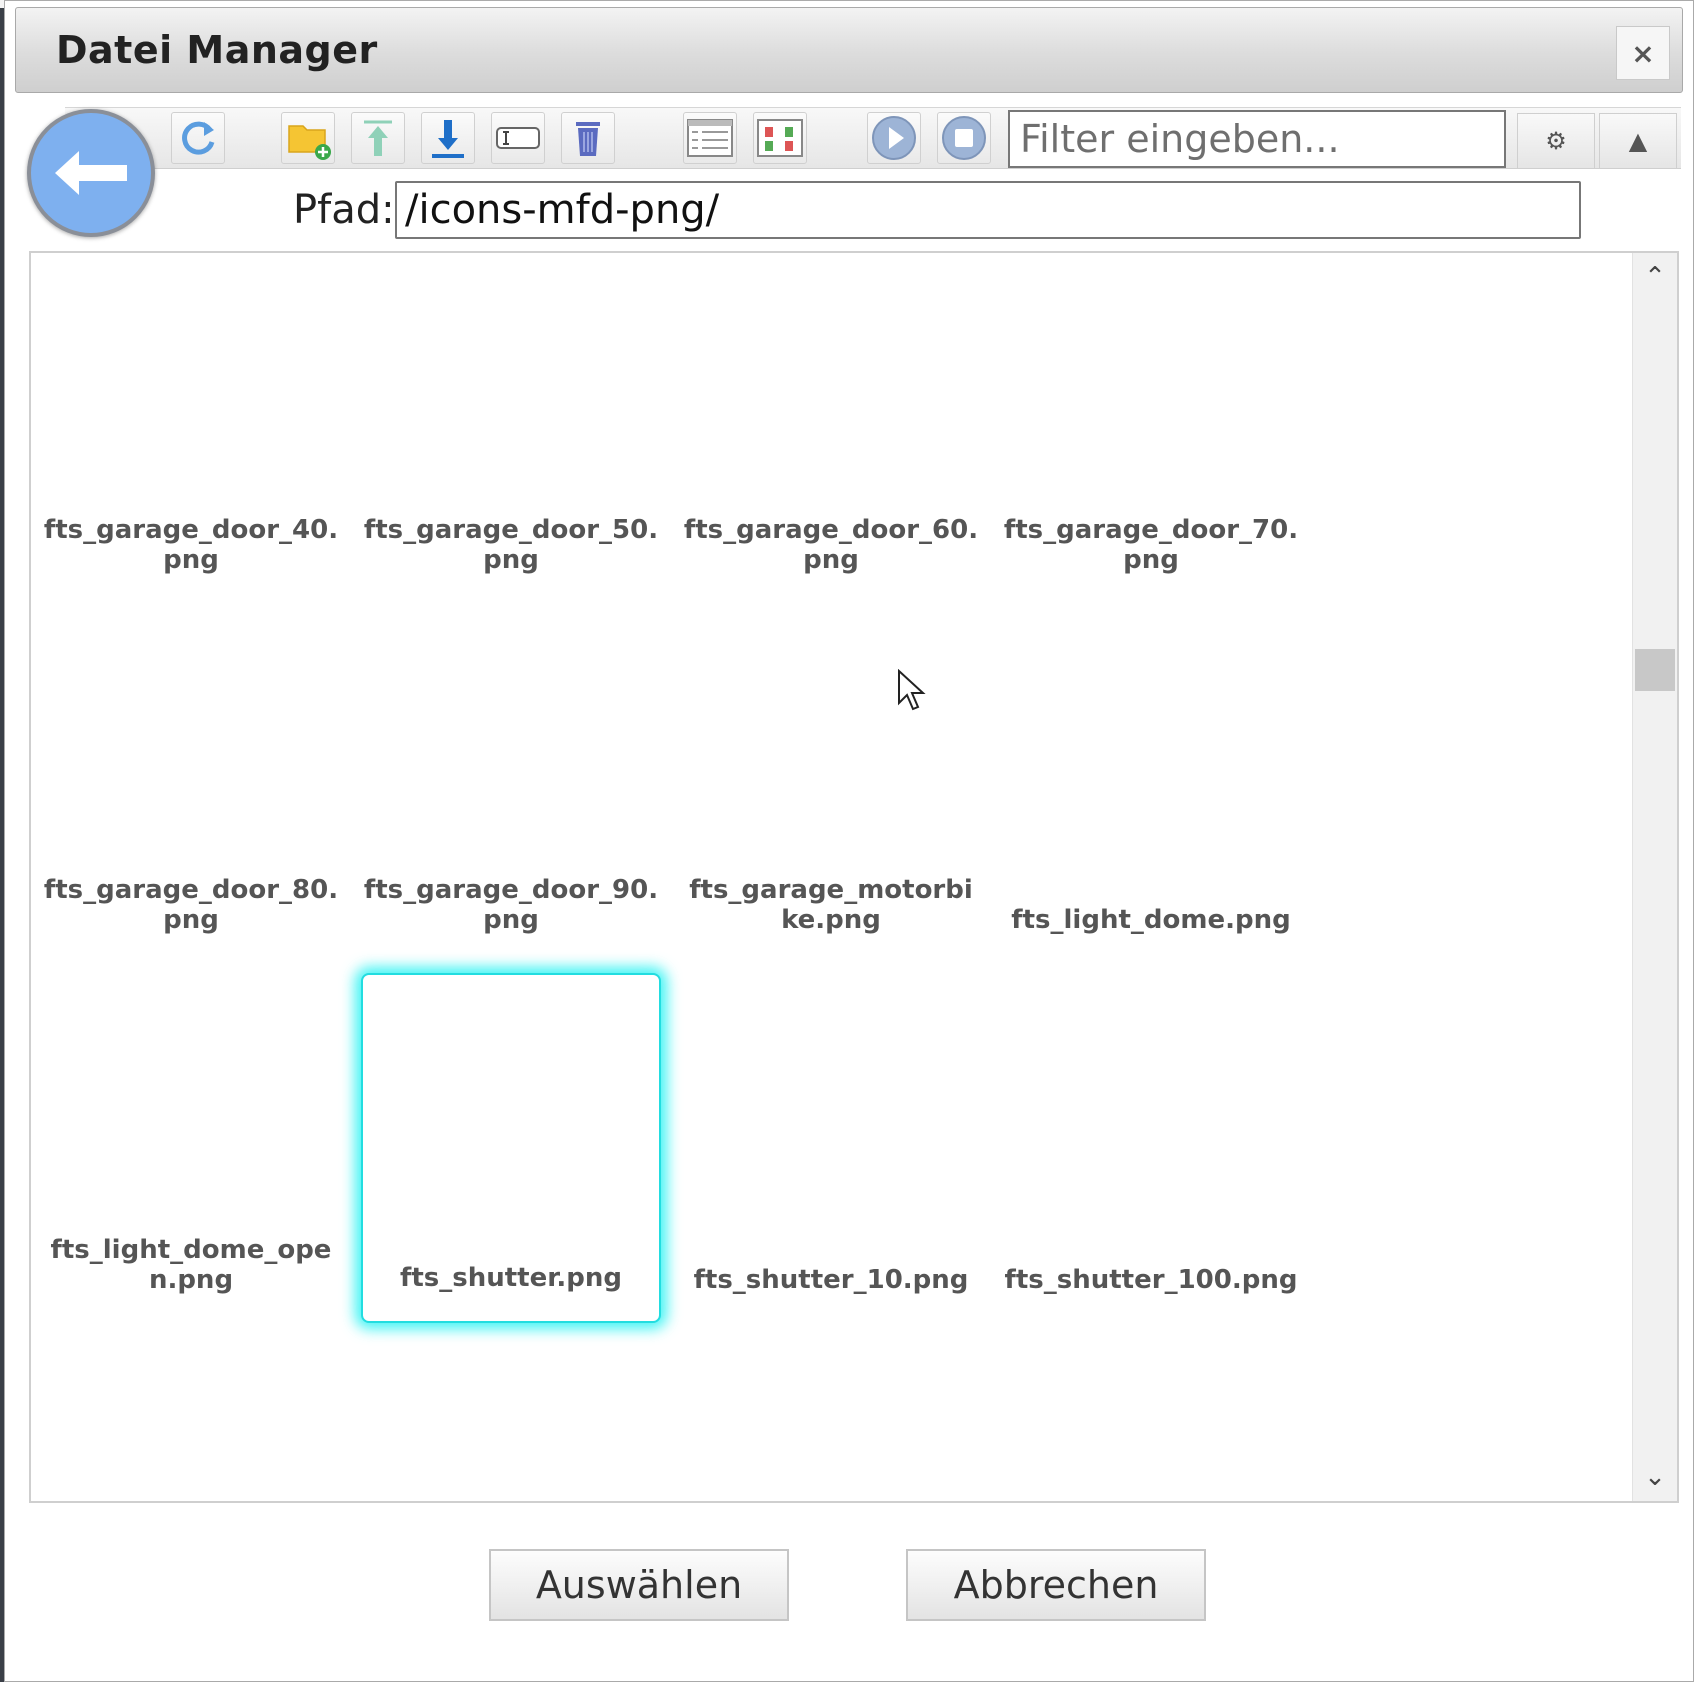 This screenshot has height=1682, width=1694. What do you see at coordinates (1151, 1148) in the screenshot?
I see `file-tile: fts_shutter_100.png` at bounding box center [1151, 1148].